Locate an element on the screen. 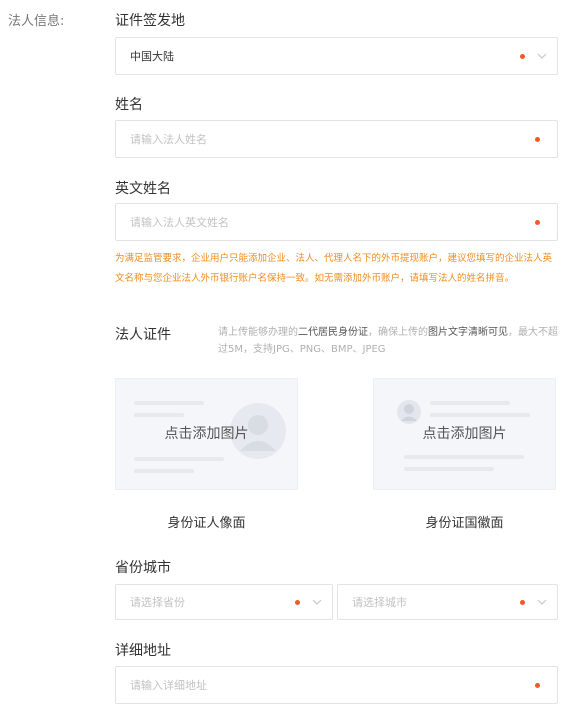 The image size is (572, 728). issue-place-value: 中国大陆 is located at coordinates (152, 56).